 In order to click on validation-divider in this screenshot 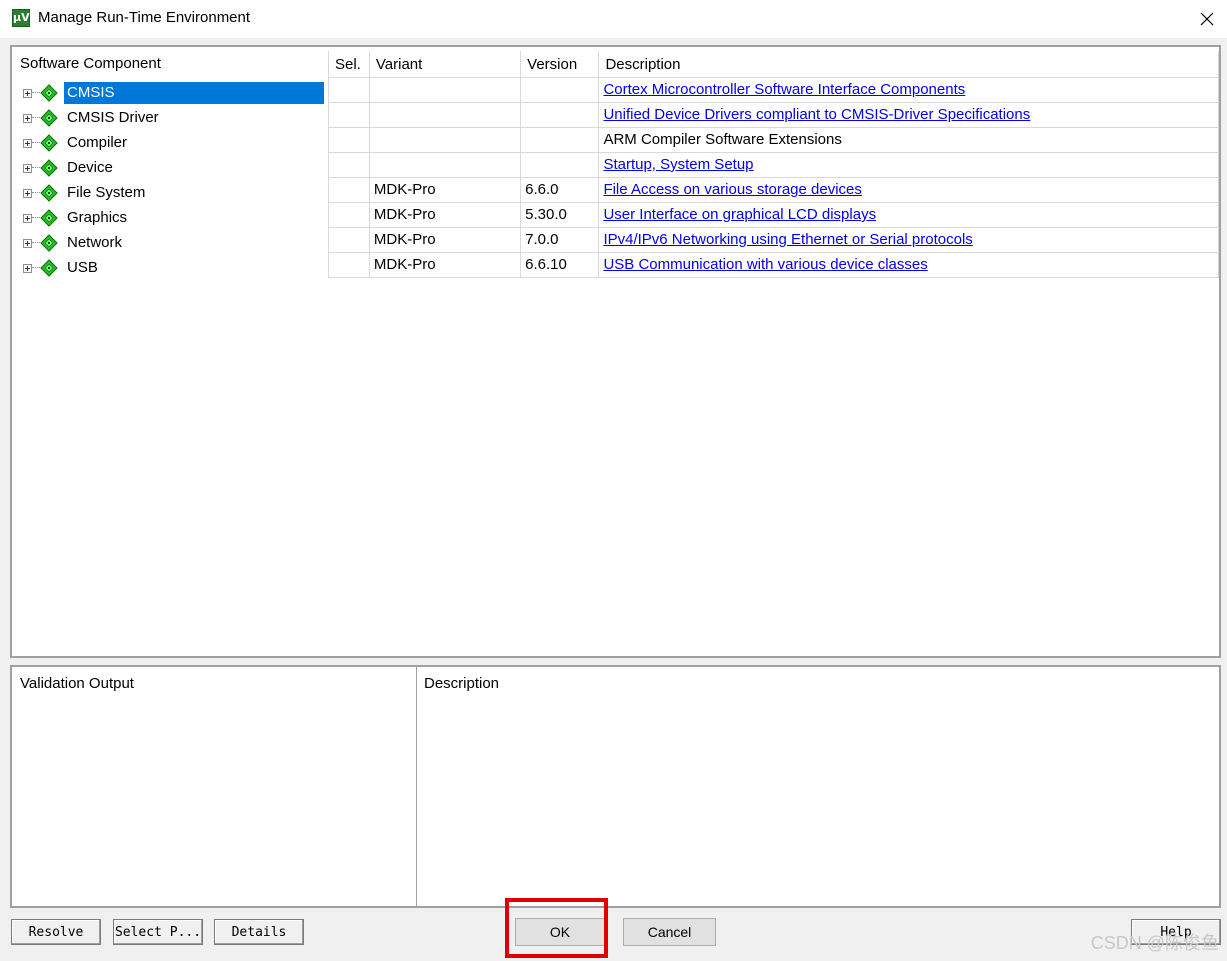, I will do `click(416, 786)`.